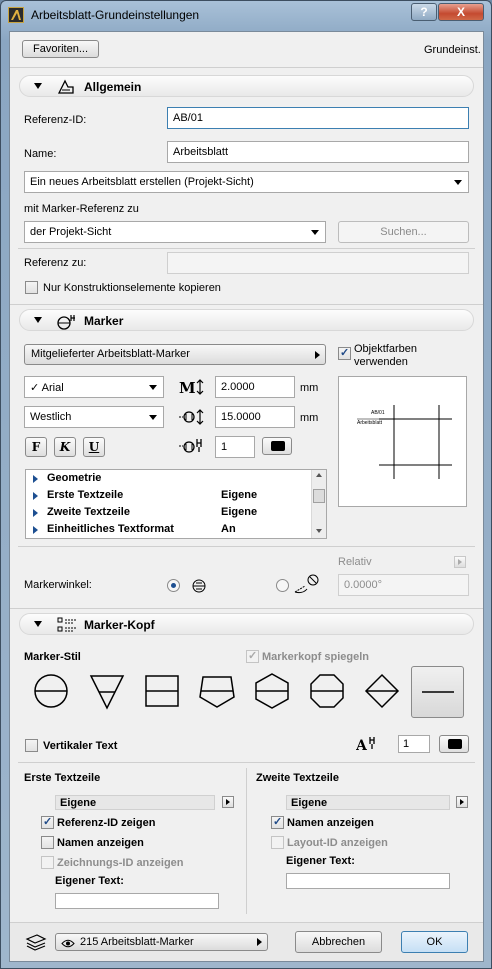  Describe the element at coordinates (89, 881) in the screenshot. I see `first-custom-text-label: Eigener Text:` at that location.